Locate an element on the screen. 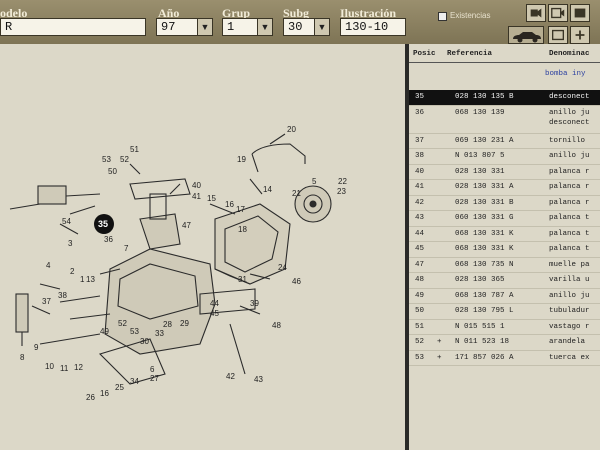  table-row: 49 068 130 787 A anillo ju is located at coordinates (504, 296).